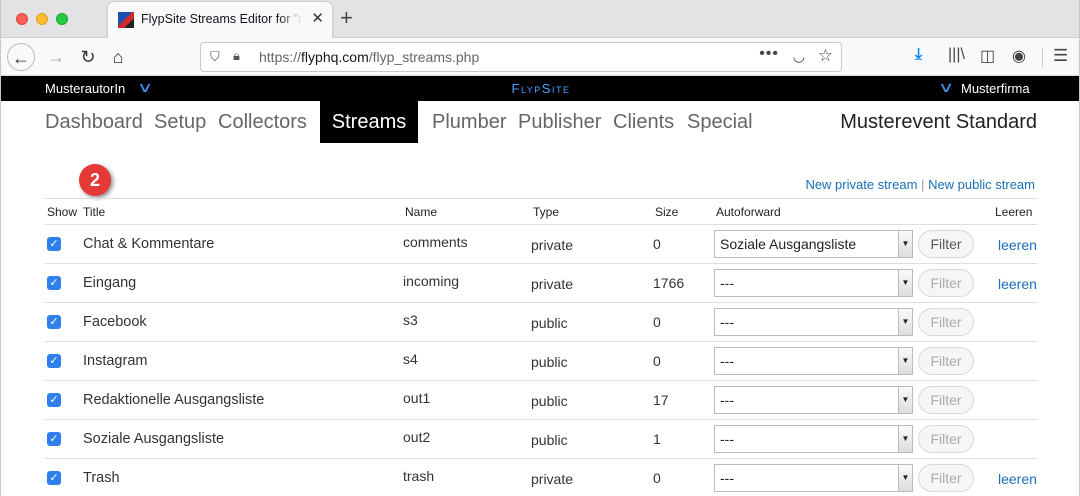 This screenshot has height=496, width=1080. What do you see at coordinates (410, 320) in the screenshot?
I see `stream-name: s3` at bounding box center [410, 320].